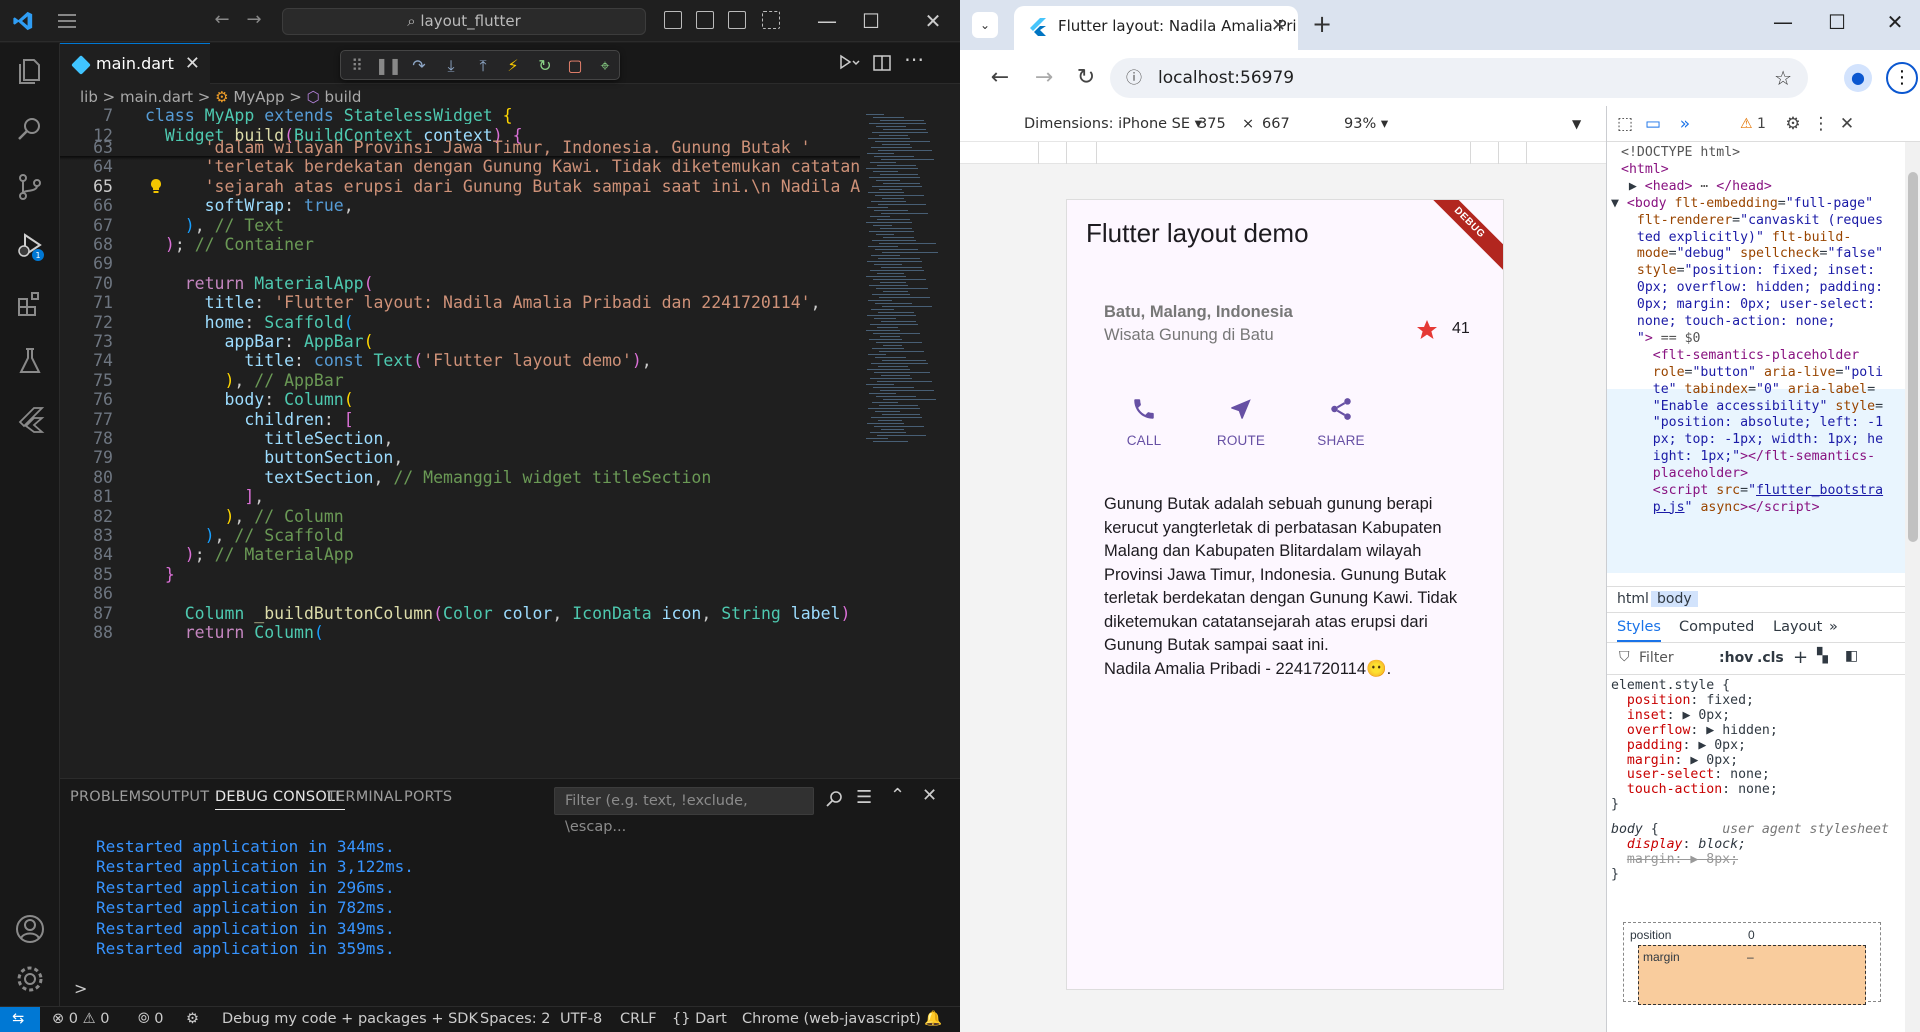  Describe the element at coordinates (515, 1019) in the screenshot. I see `indentation: Spaces: 2` at that location.